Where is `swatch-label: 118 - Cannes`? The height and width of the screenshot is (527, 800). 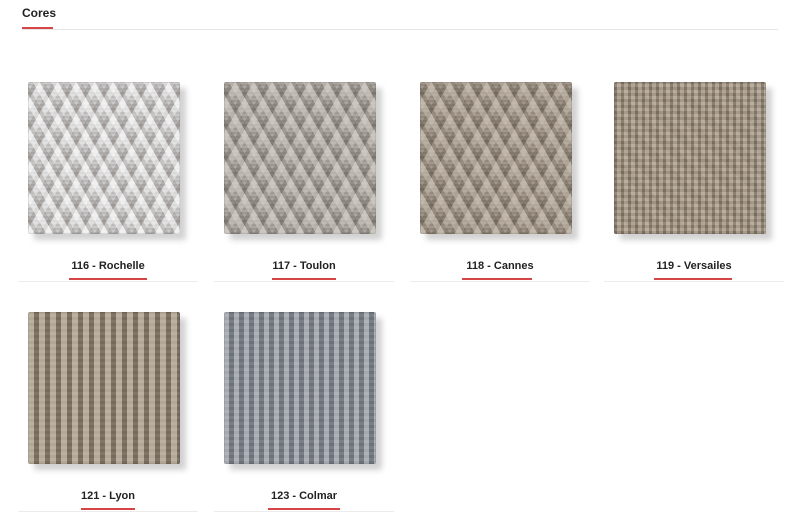 swatch-label: 118 - Cannes is located at coordinates (500, 266).